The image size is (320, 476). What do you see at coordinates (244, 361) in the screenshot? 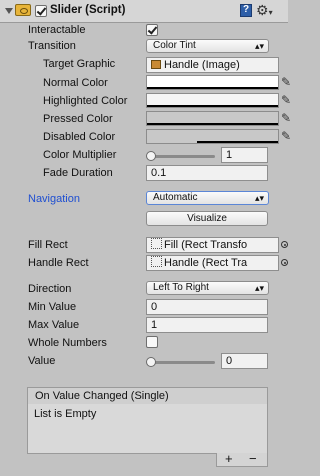
I see `value-input: 0` at bounding box center [244, 361].